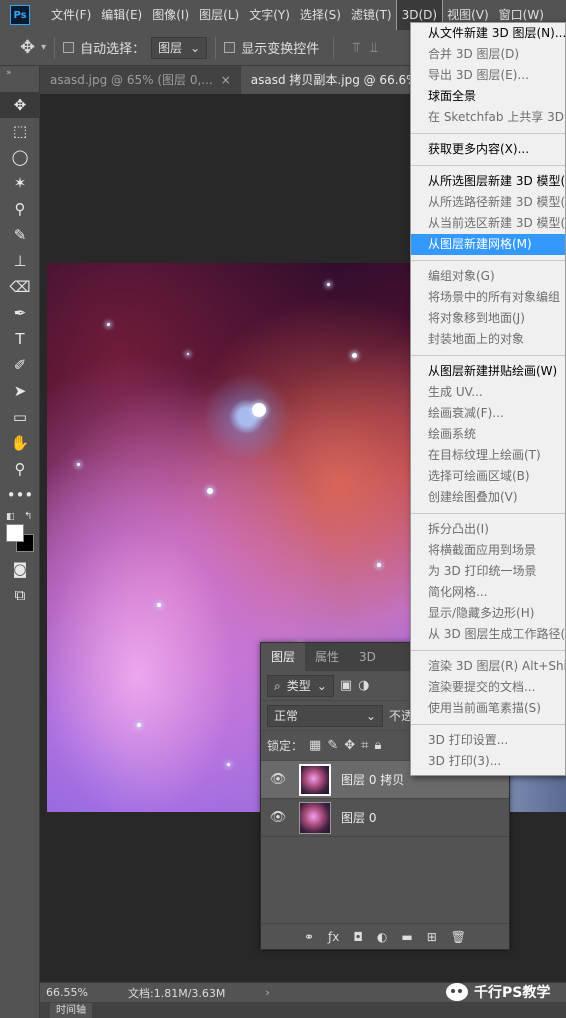  What do you see at coordinates (219, 15) in the screenshot?
I see `menu-item: 图层(L)` at bounding box center [219, 15].